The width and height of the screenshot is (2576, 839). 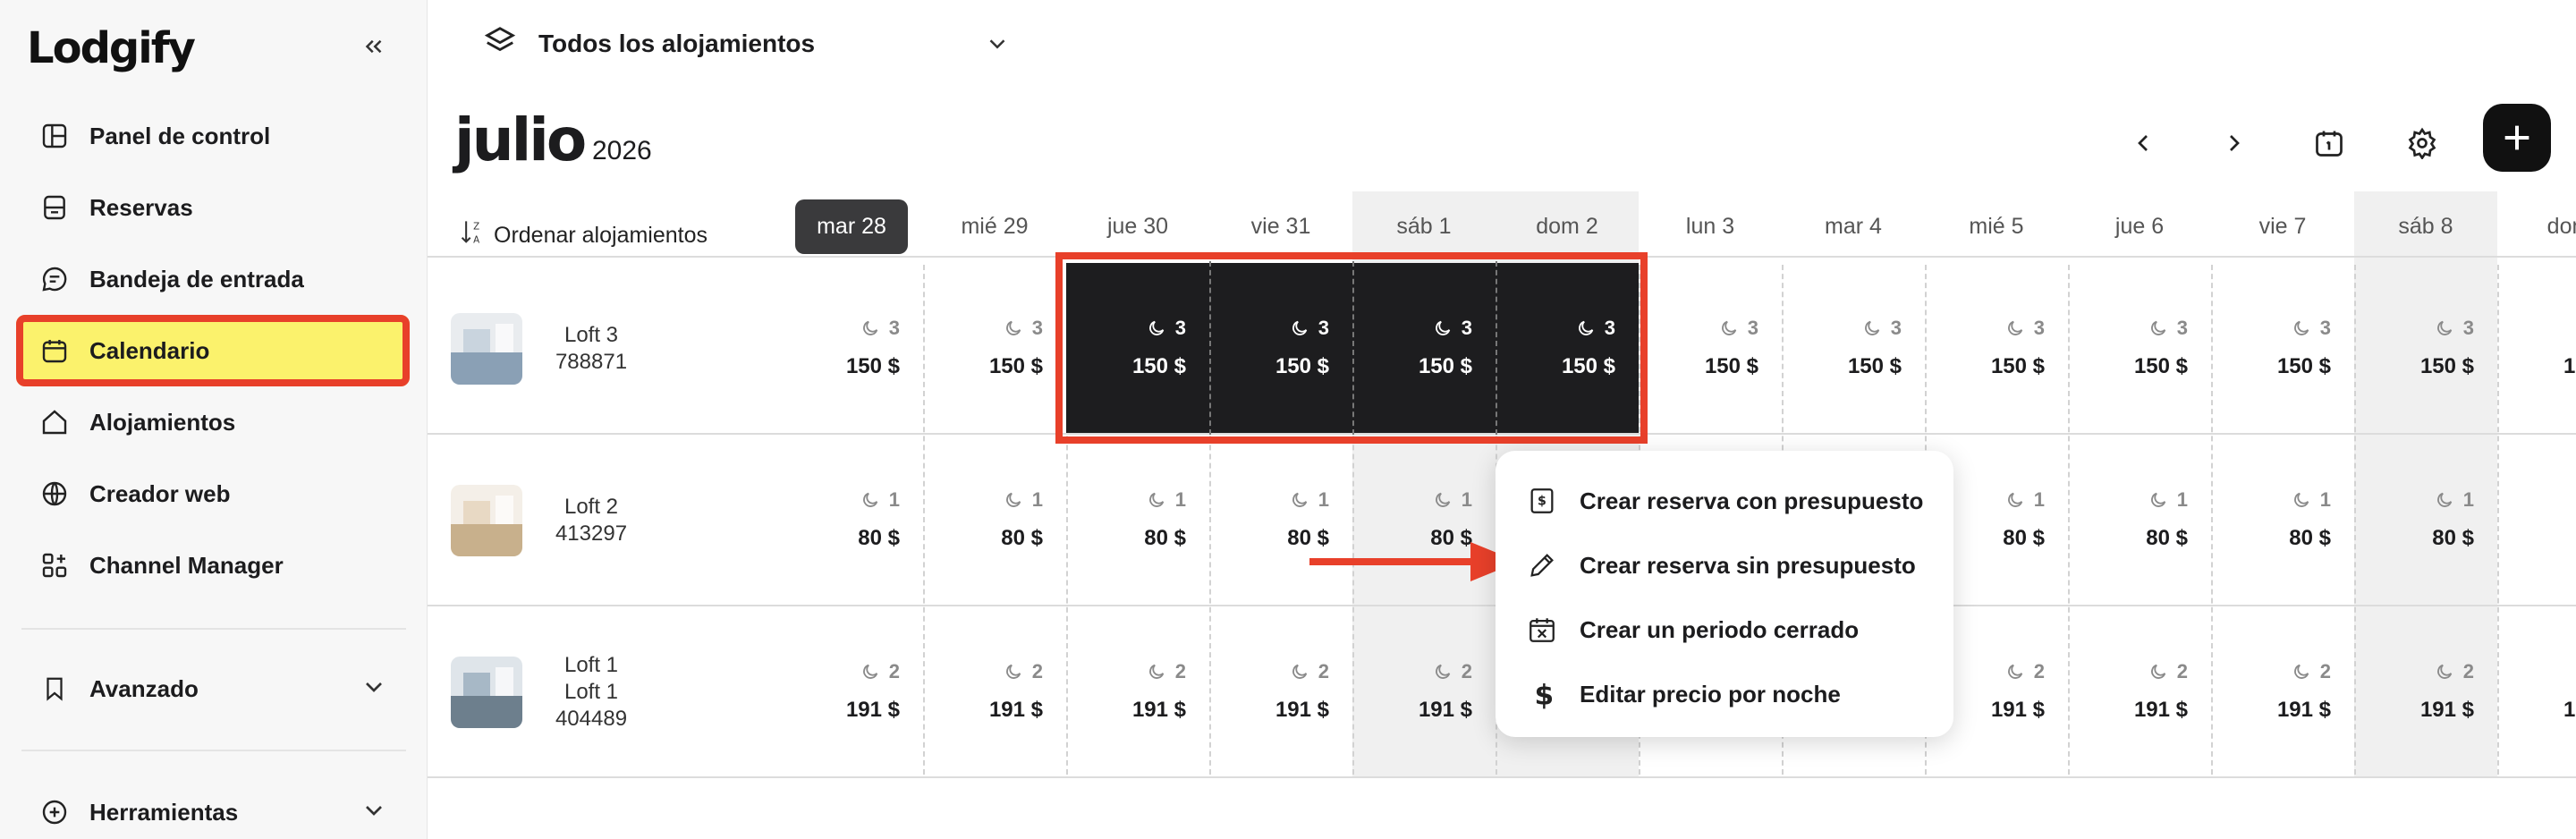 I want to click on sidebar-item-calendario: Calendario, so click(x=213, y=350).